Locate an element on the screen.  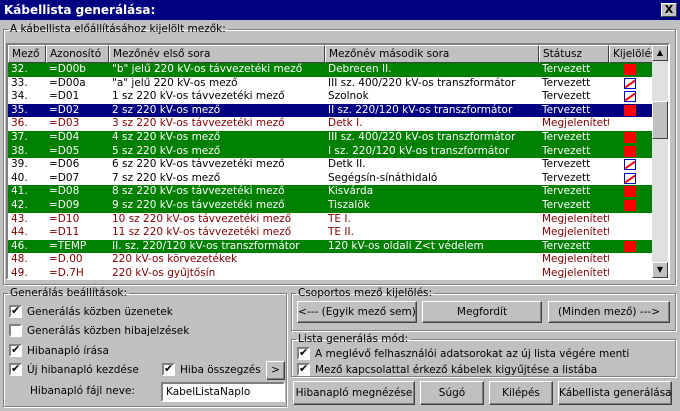
opt-new-log-checkbox is located at coordinates (15, 369).